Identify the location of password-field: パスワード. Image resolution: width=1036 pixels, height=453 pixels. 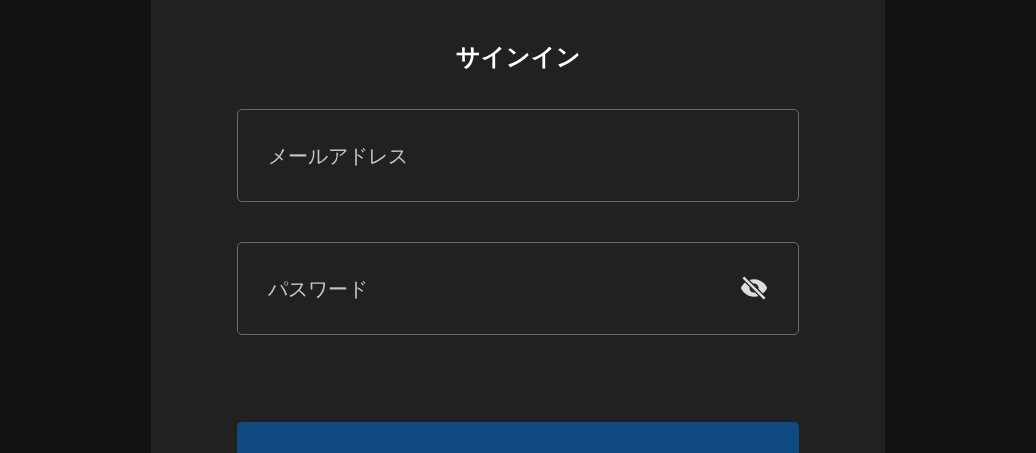
(518, 288).